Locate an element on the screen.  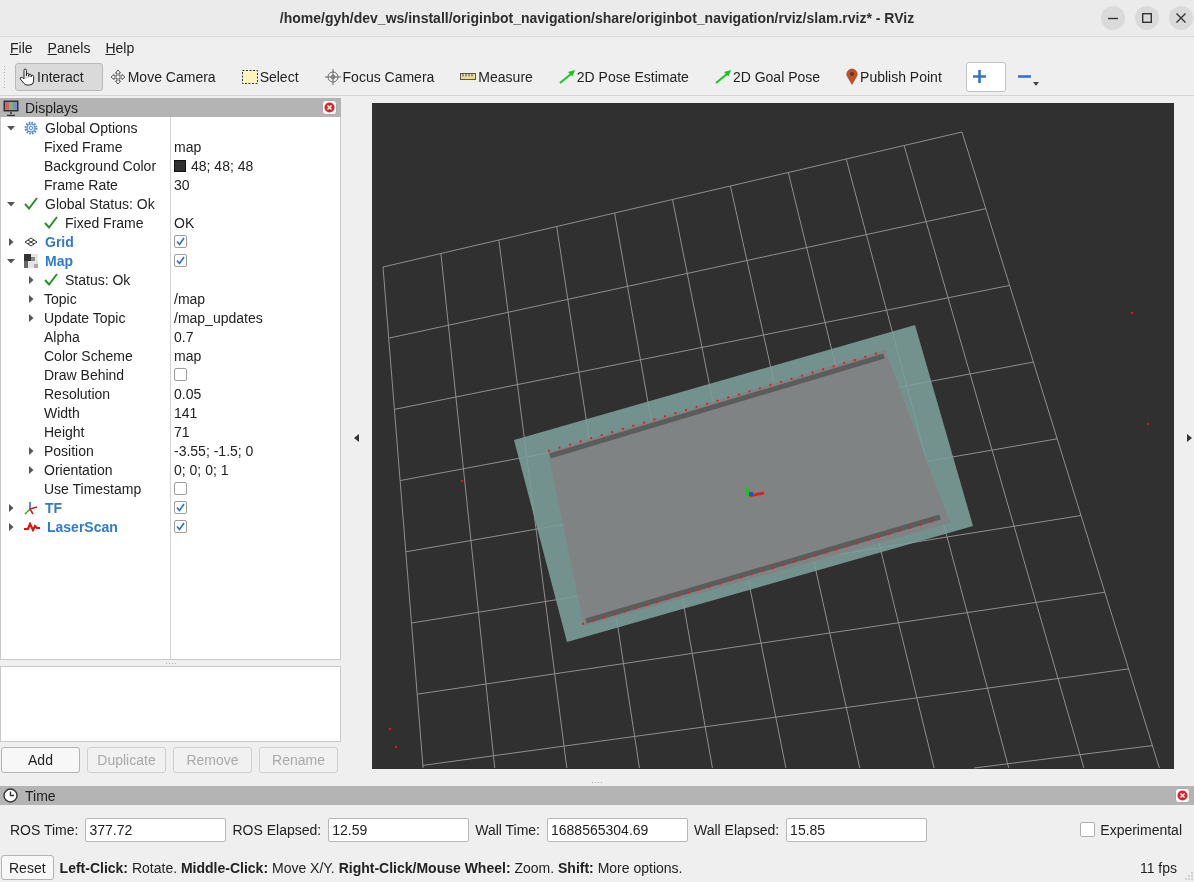
menu-item: Help is located at coordinates (120, 47).